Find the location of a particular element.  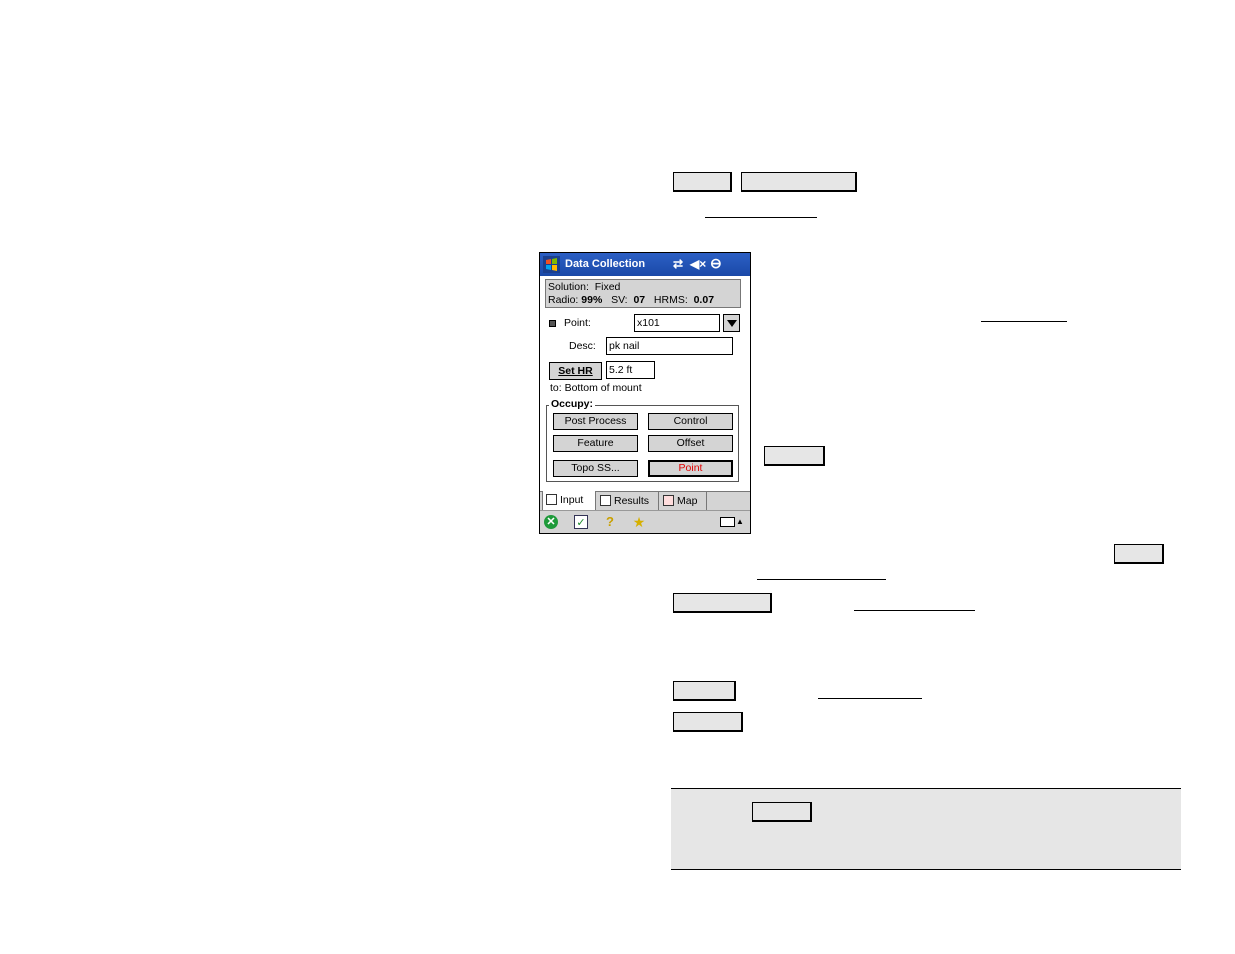

sync-icon: ⇄ is located at coordinates (678, 264).